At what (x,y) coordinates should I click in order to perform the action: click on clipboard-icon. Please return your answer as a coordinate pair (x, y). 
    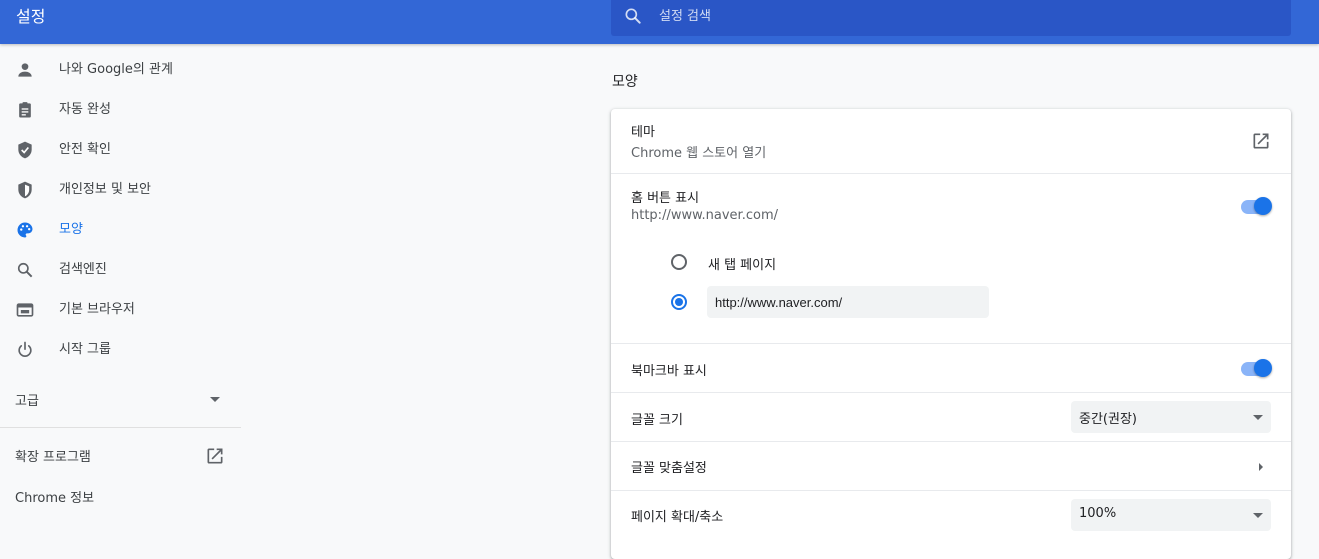
    Looking at the image, I should click on (25, 110).